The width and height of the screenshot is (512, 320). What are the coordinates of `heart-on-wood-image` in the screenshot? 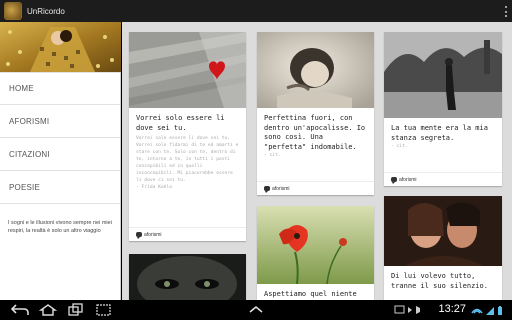 It's located at (187, 70).